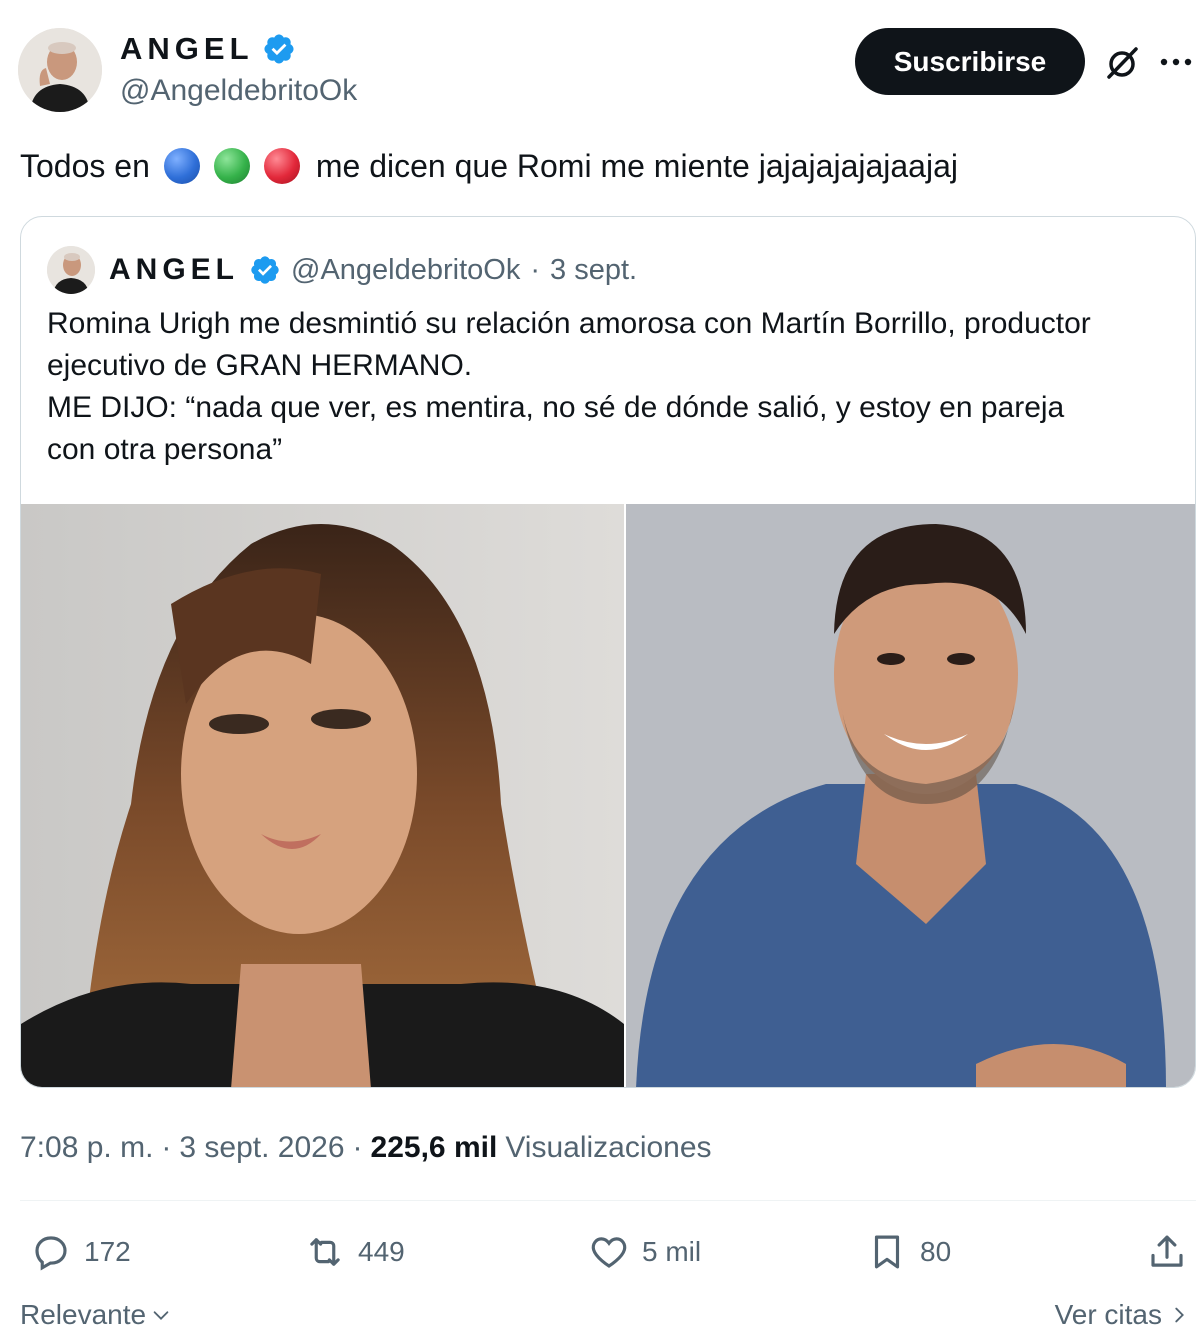 Image resolution: width=1200 pixels, height=1337 pixels. I want to click on author-name-row: ANGEL, so click(208, 49).